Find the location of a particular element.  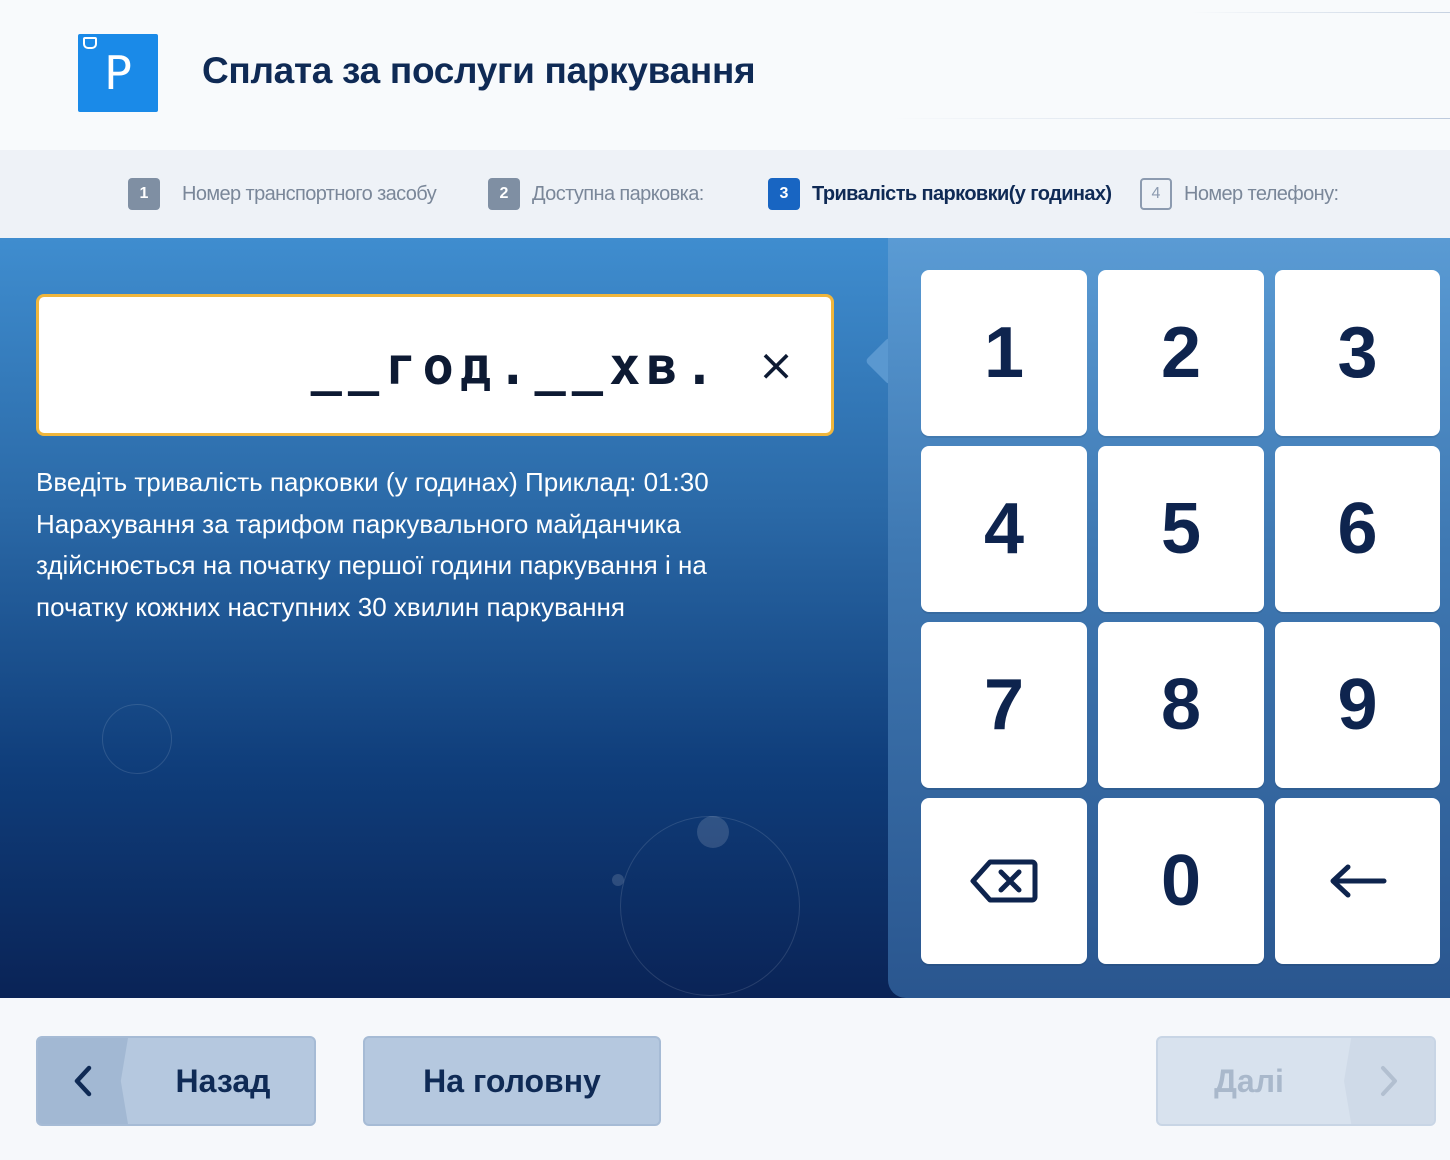

step-number: 3 is located at coordinates (784, 194).